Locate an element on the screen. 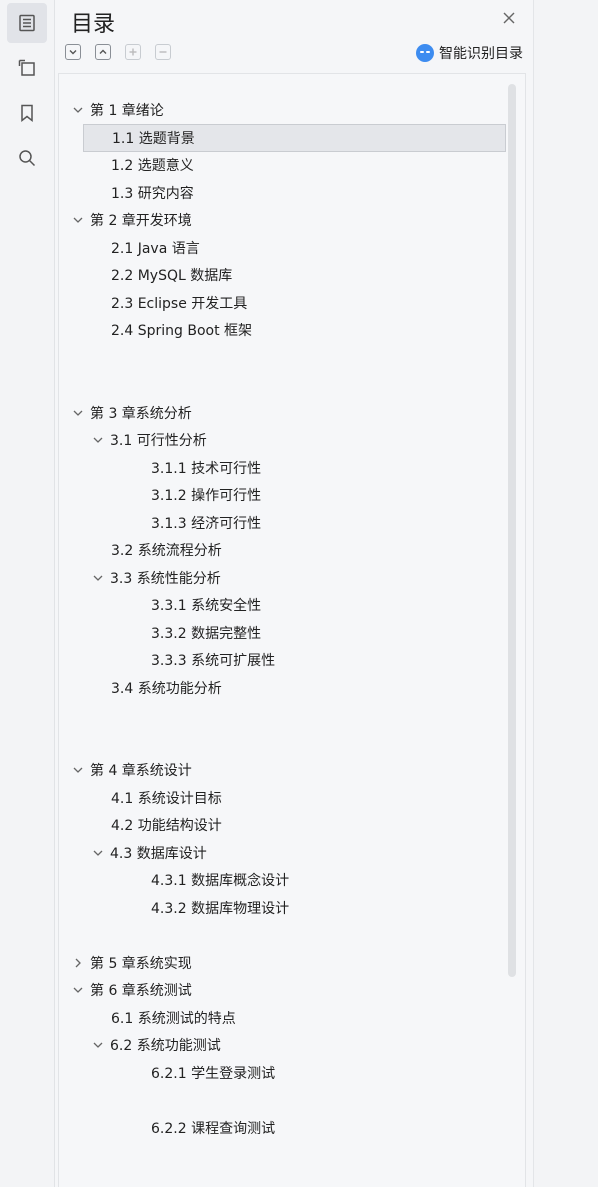 Image resolution: width=598 pixels, height=1187 pixels. collapse-all-icon is located at coordinates (103, 51).